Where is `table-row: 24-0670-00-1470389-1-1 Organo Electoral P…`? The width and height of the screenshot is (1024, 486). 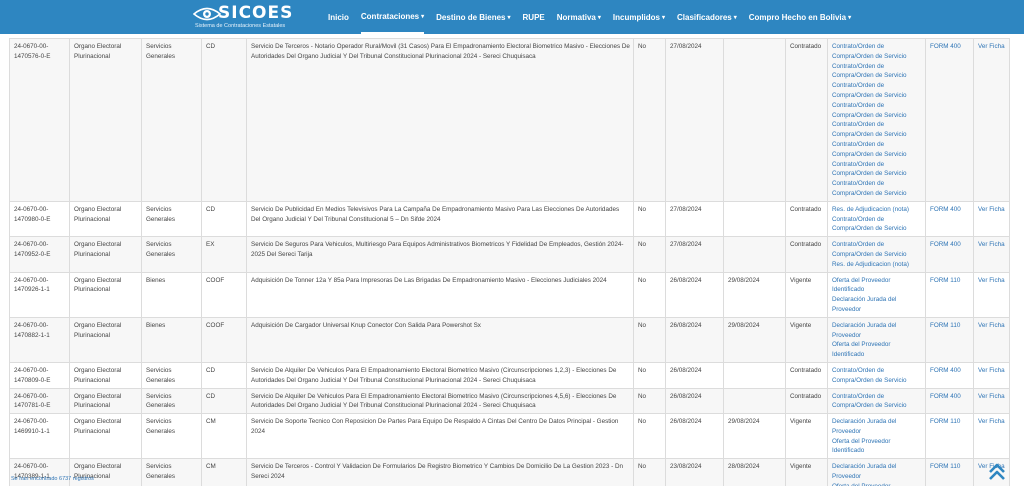 table-row: 24-0670-00-1470389-1-1 Organo Electoral P… is located at coordinates (509, 472).